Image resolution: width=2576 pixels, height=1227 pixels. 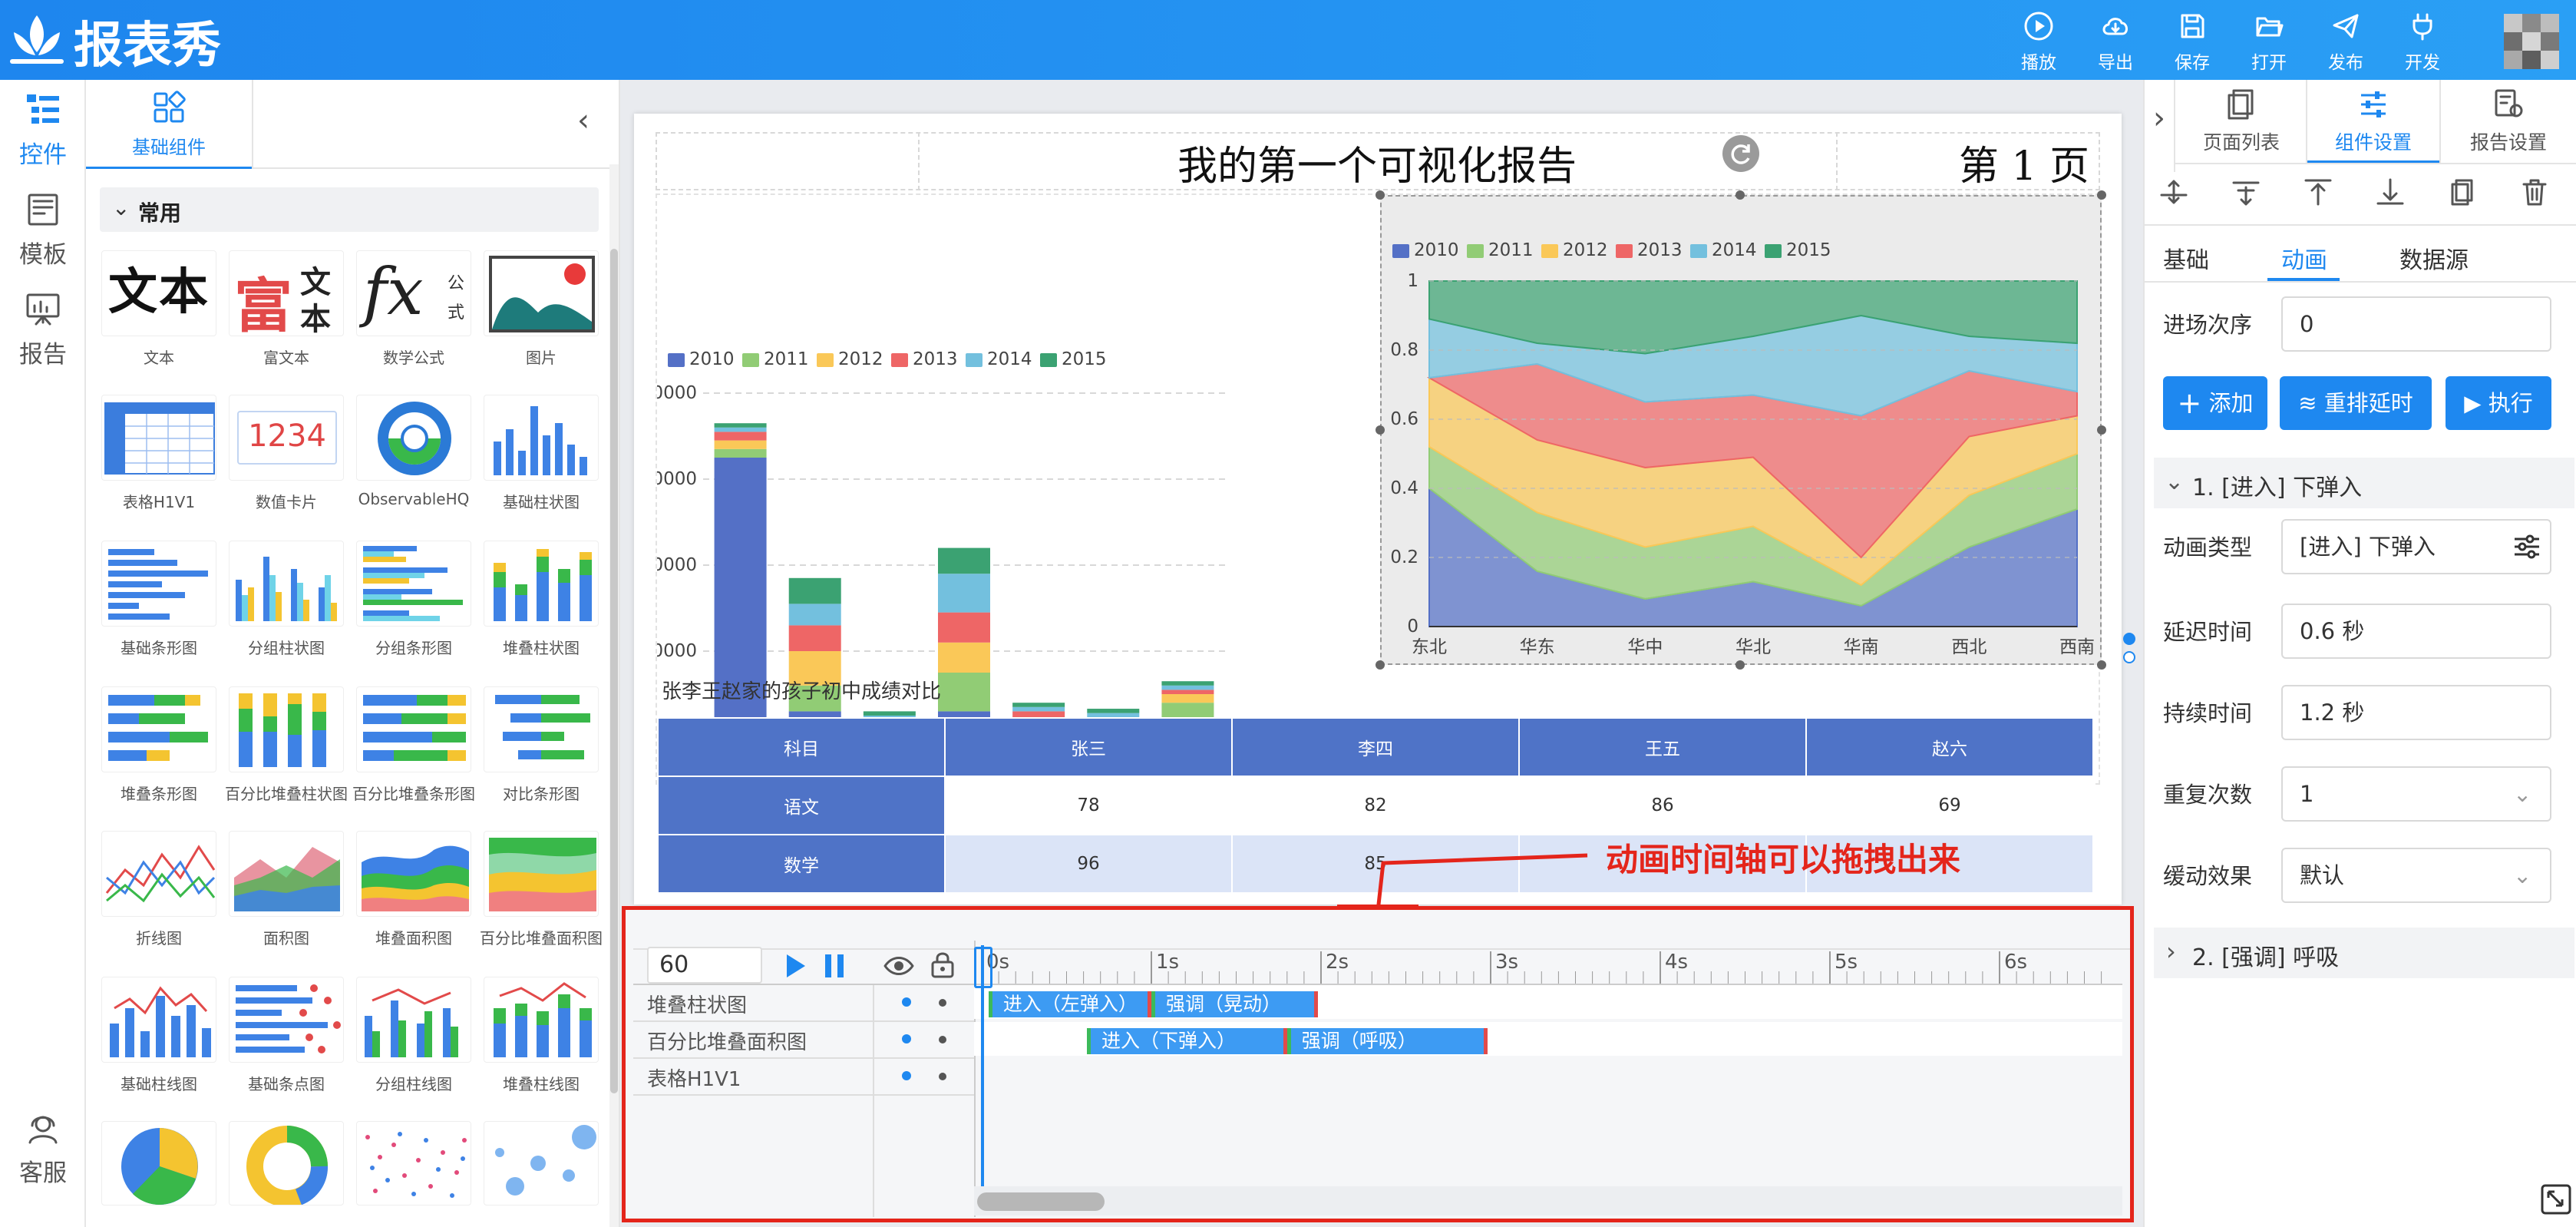 I want to click on rotate-handle-icon, so click(x=1740, y=153).